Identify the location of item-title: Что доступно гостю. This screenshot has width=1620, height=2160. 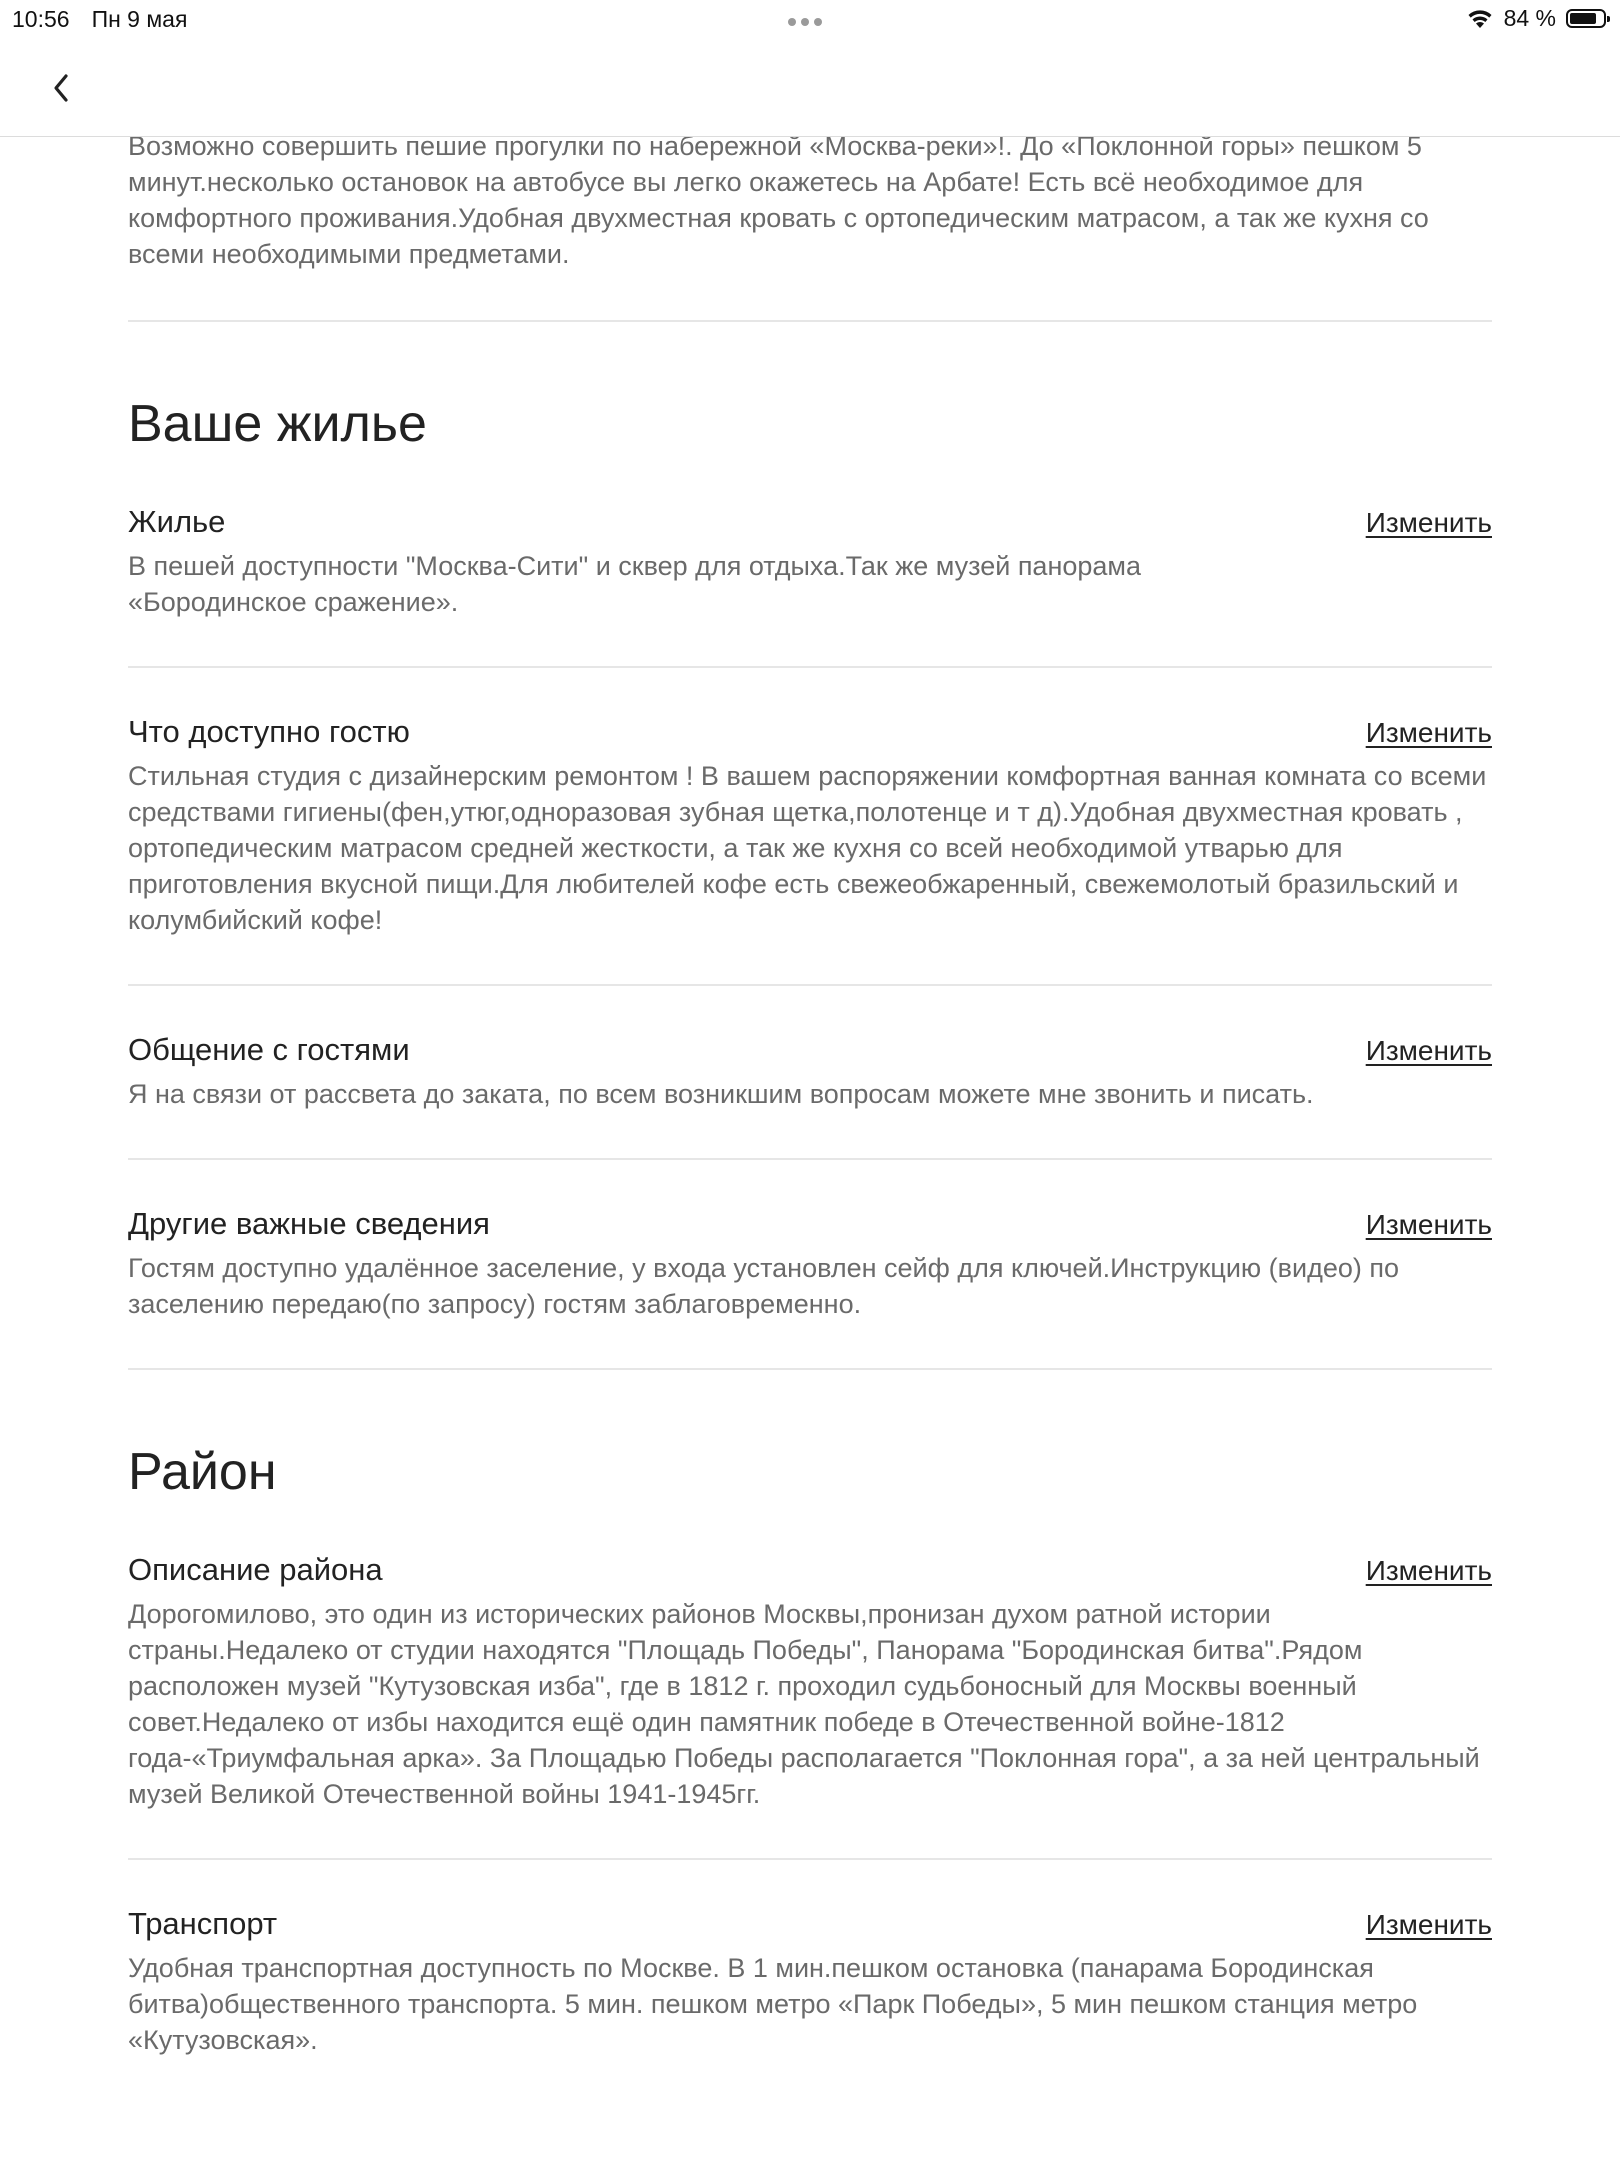
(269, 731).